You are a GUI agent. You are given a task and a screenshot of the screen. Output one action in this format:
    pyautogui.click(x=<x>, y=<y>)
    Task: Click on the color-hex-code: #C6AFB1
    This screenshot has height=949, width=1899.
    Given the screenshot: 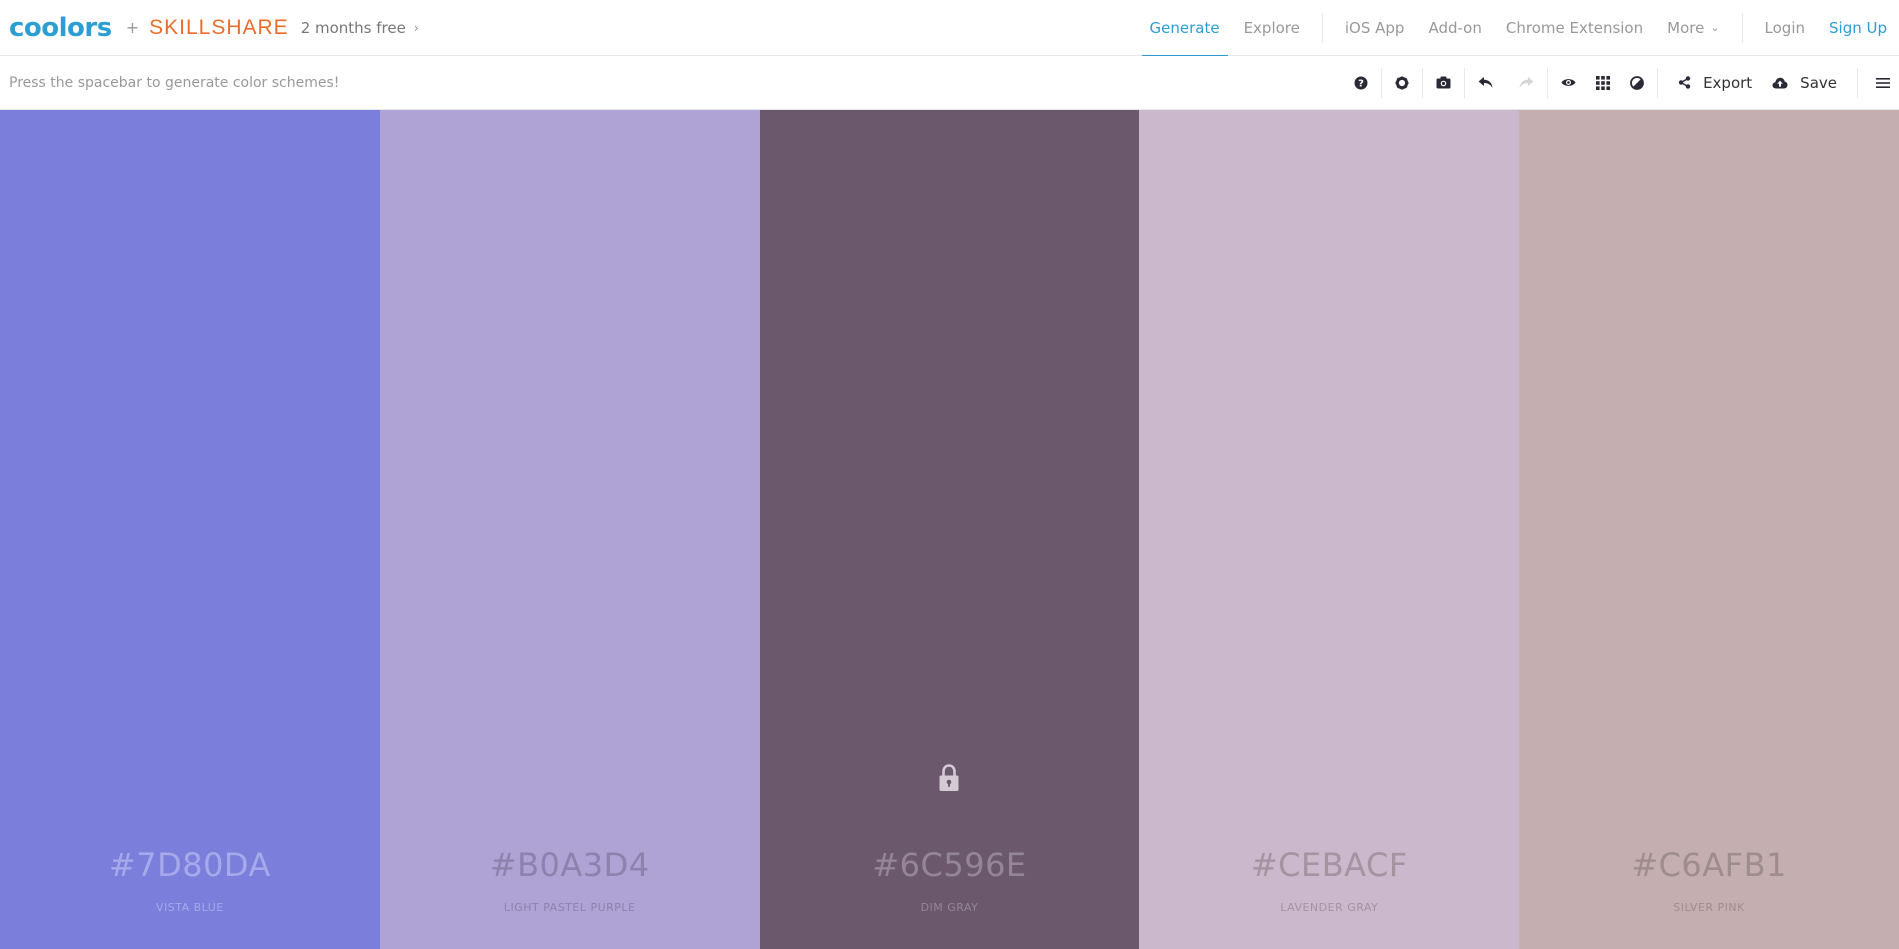 What is the action you would take?
    pyautogui.click(x=1709, y=865)
    